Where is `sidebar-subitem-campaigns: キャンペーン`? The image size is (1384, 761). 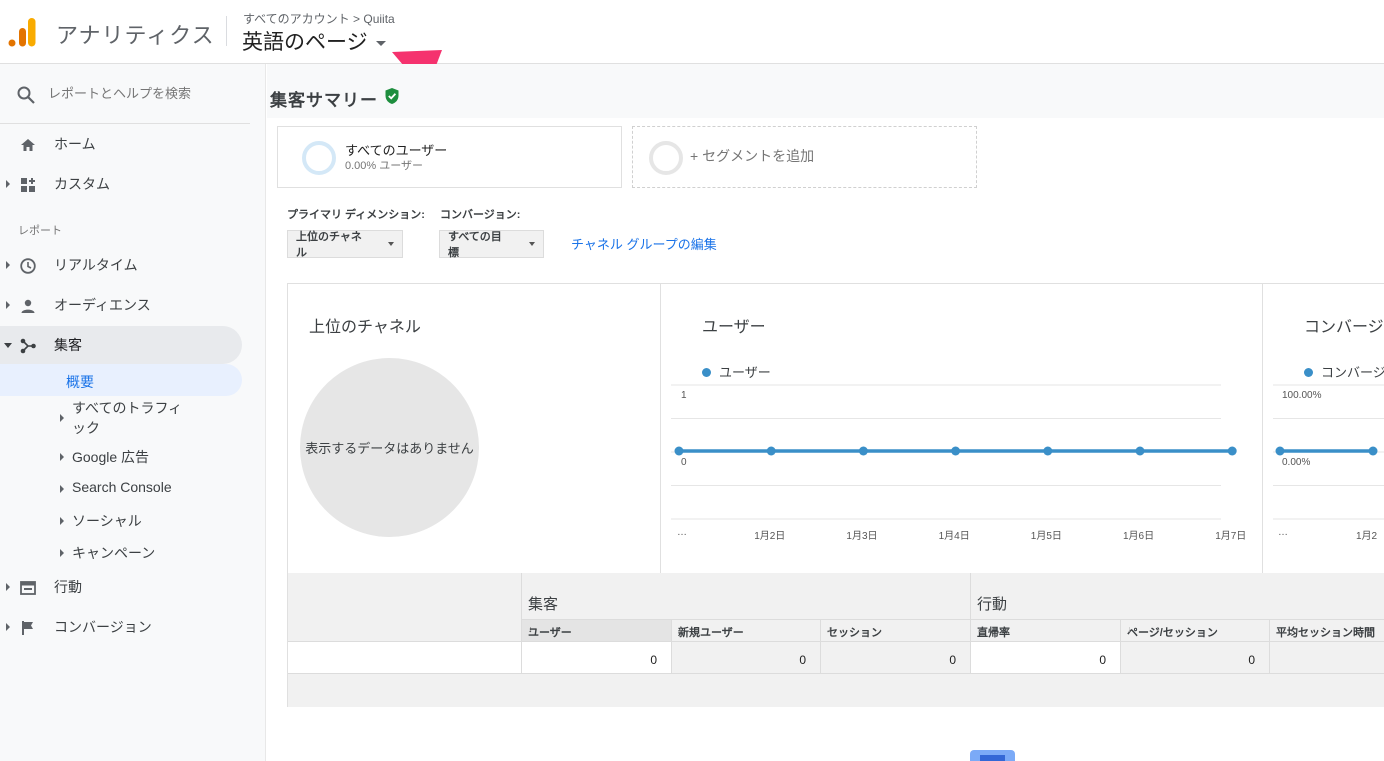 sidebar-subitem-campaigns: キャンペーン is located at coordinates (121, 553).